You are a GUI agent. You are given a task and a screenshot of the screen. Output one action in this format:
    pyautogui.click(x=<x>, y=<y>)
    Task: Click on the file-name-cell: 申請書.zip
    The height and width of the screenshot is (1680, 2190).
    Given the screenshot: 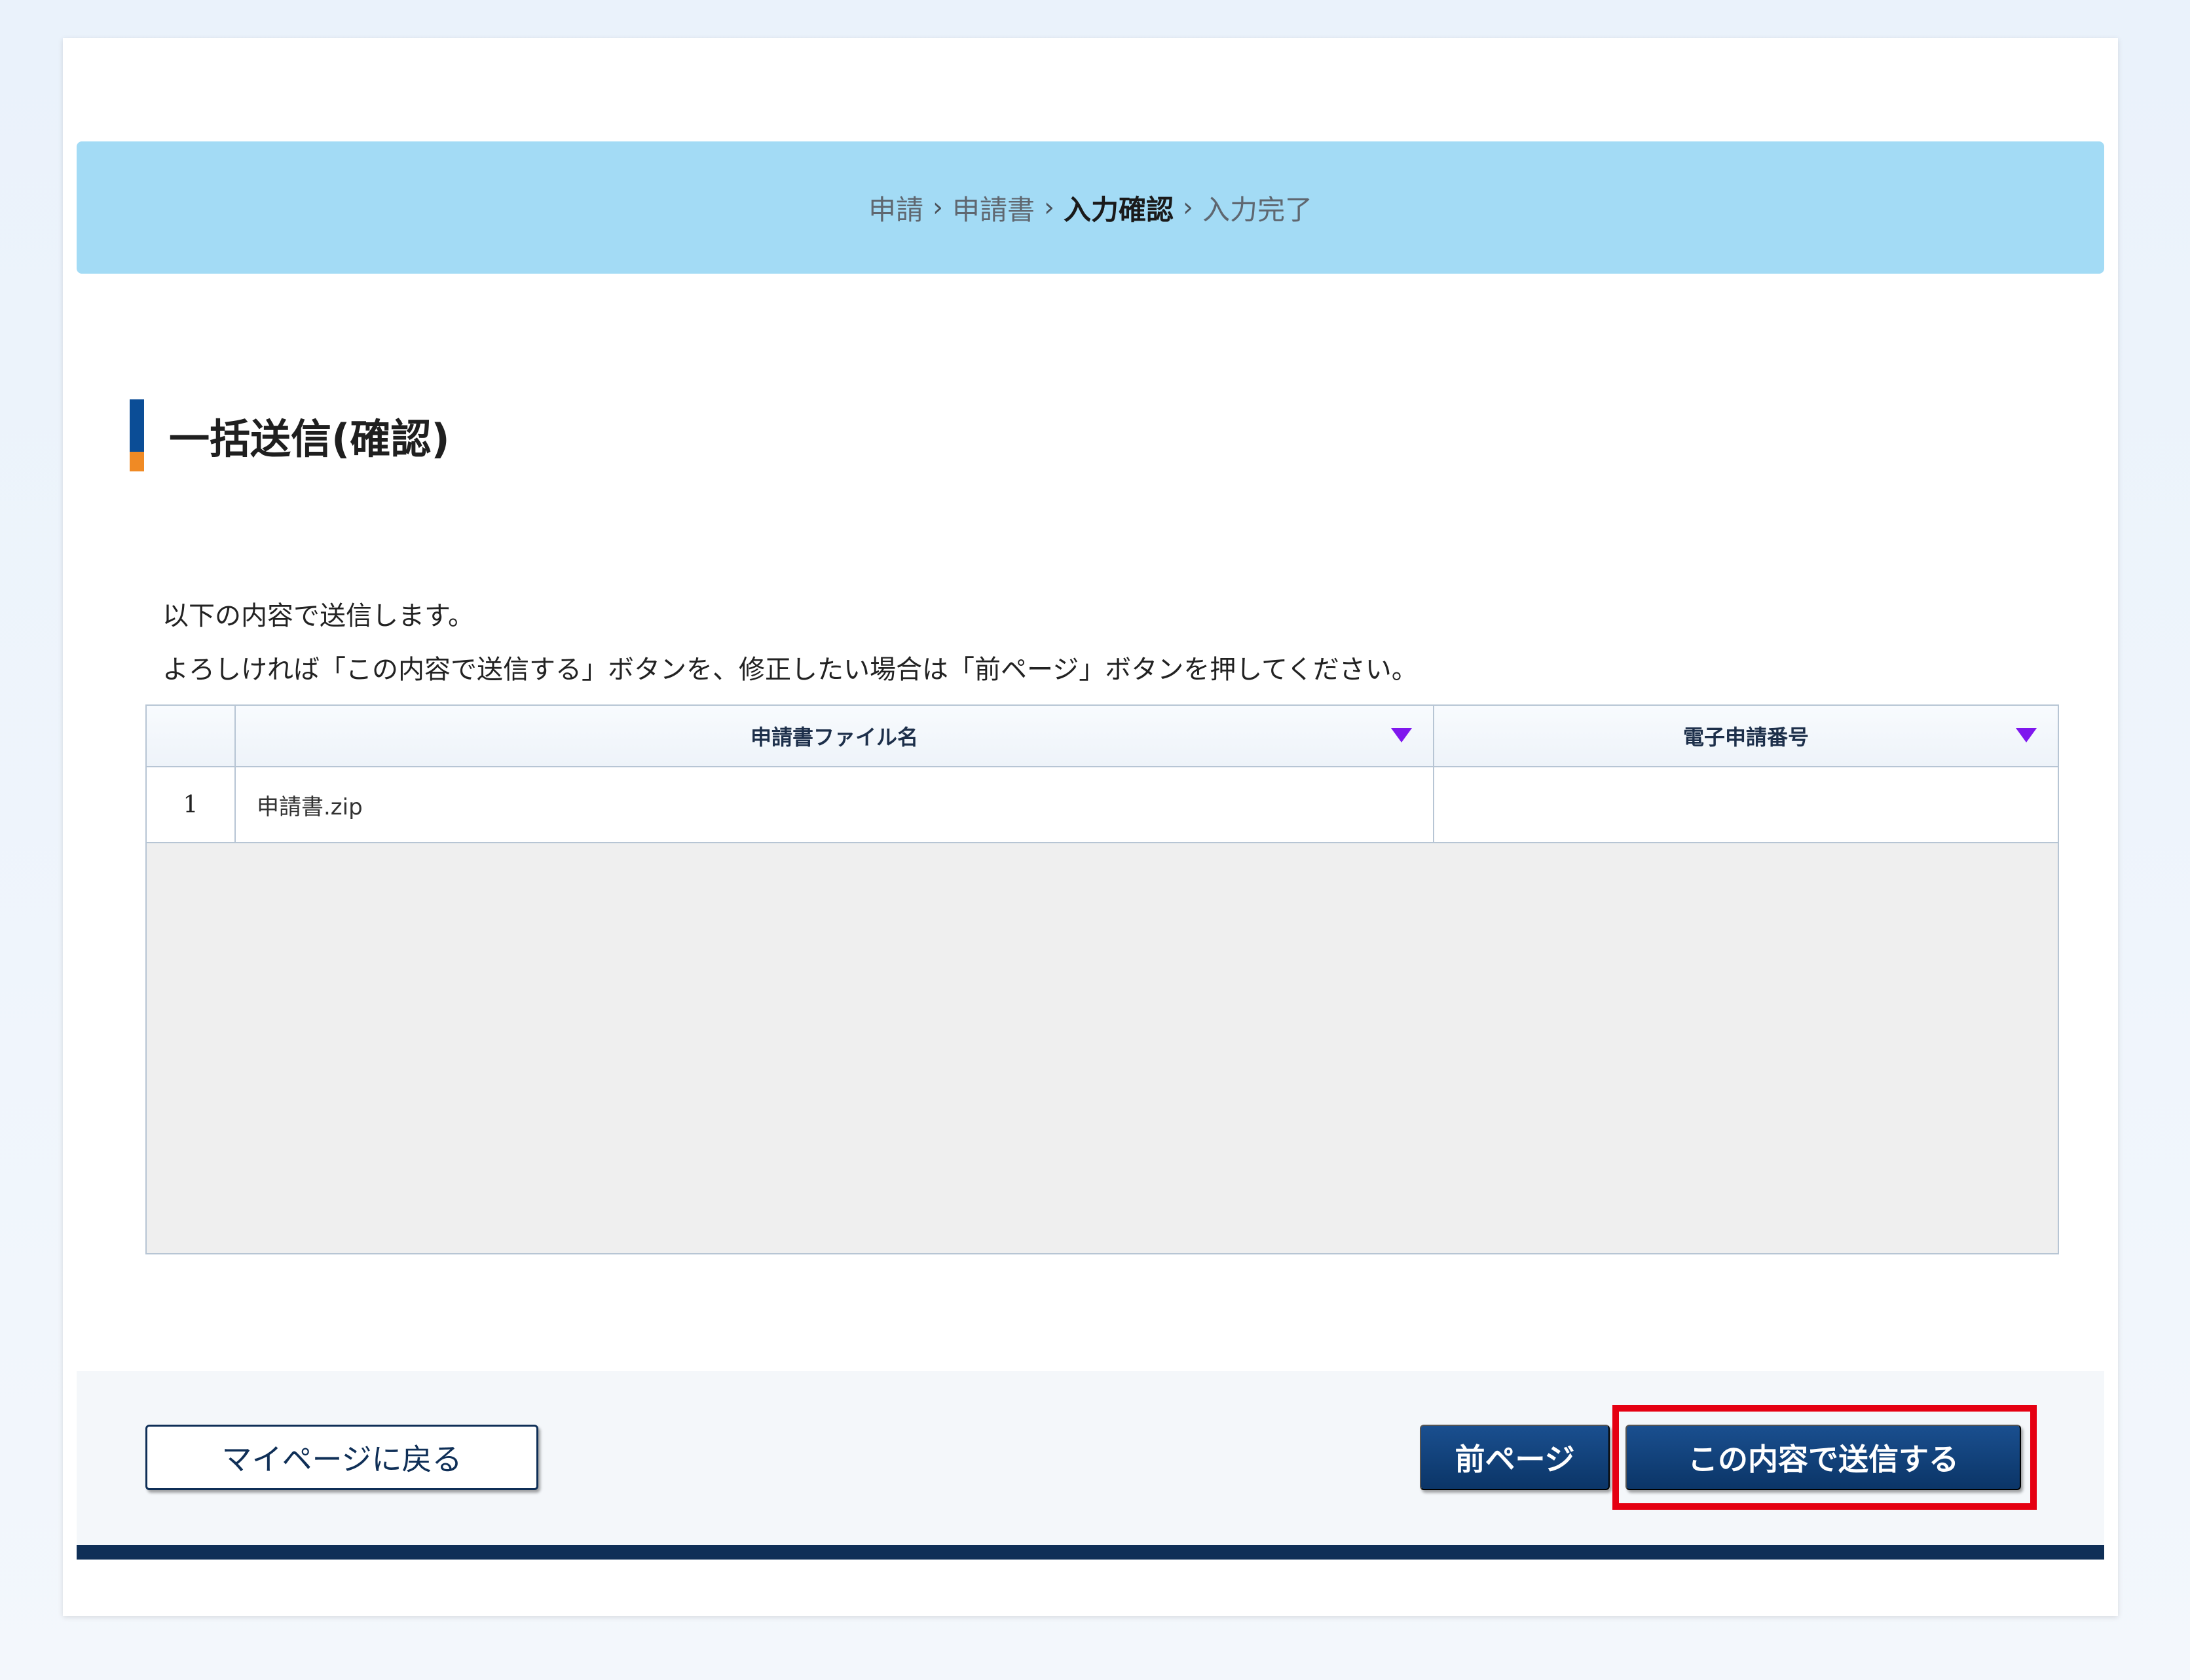 What is the action you would take?
    pyautogui.click(x=835, y=804)
    